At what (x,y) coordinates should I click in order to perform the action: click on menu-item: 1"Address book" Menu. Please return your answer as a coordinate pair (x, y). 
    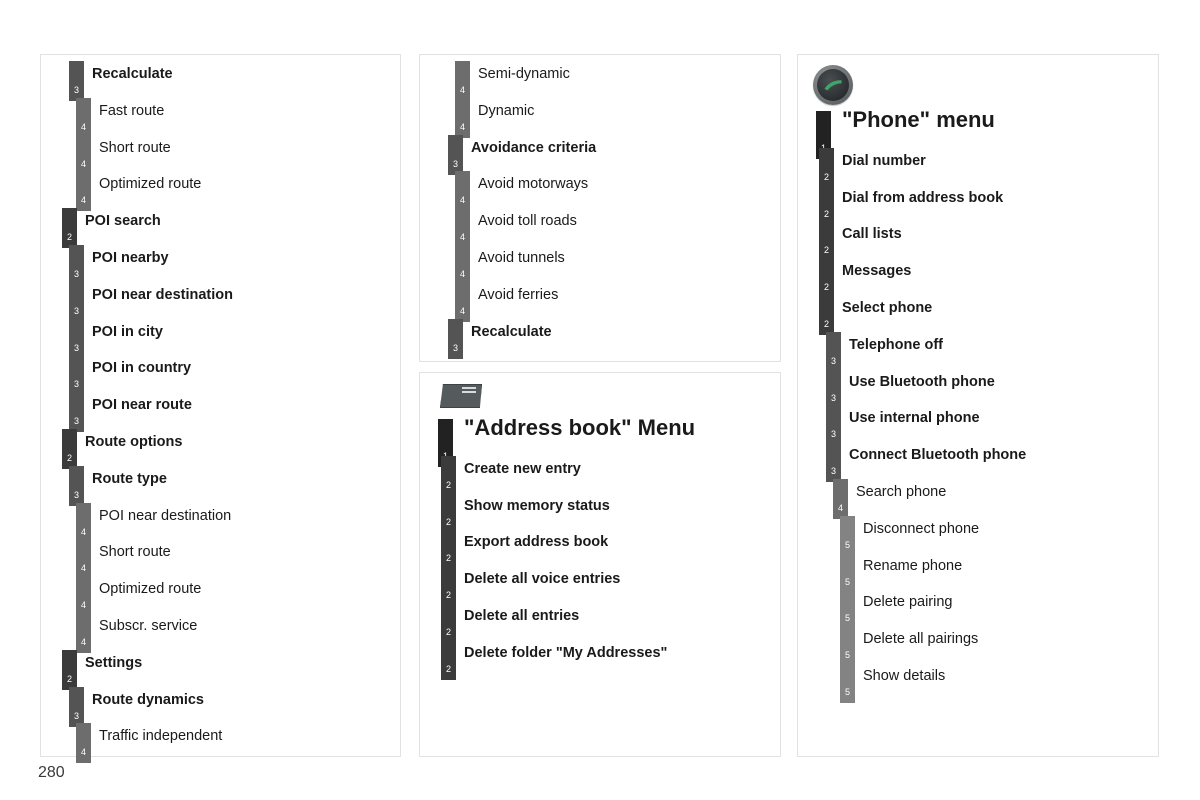
    Looking at the image, I should click on (618, 441).